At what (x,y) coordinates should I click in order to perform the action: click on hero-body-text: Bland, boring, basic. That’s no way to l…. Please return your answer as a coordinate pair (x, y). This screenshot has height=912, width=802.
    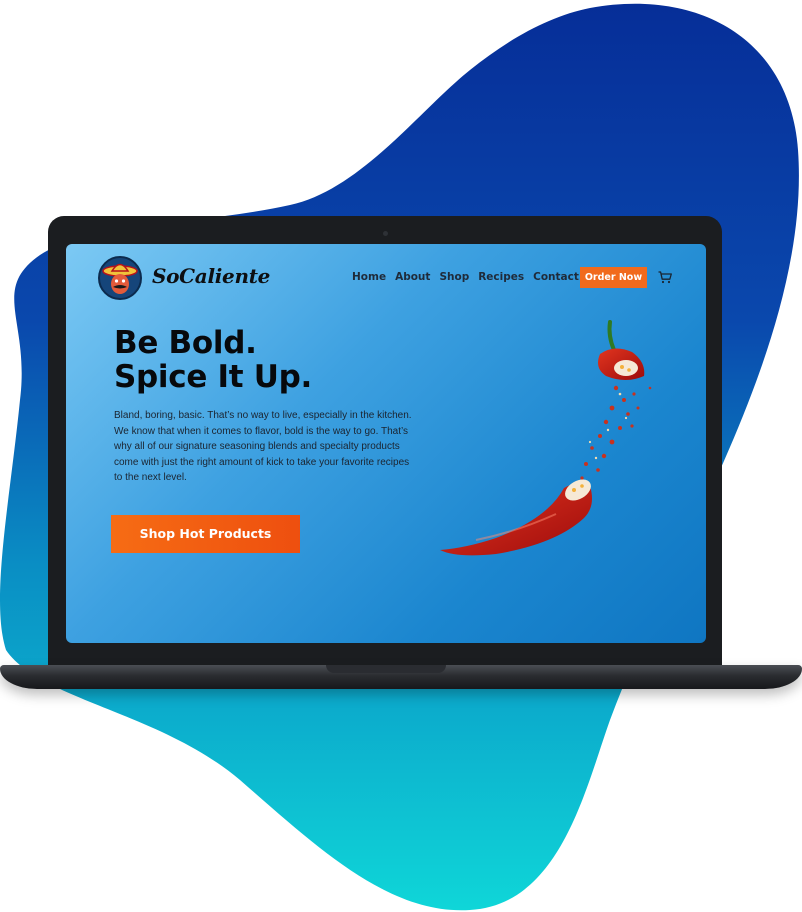
    Looking at the image, I should click on (263, 446).